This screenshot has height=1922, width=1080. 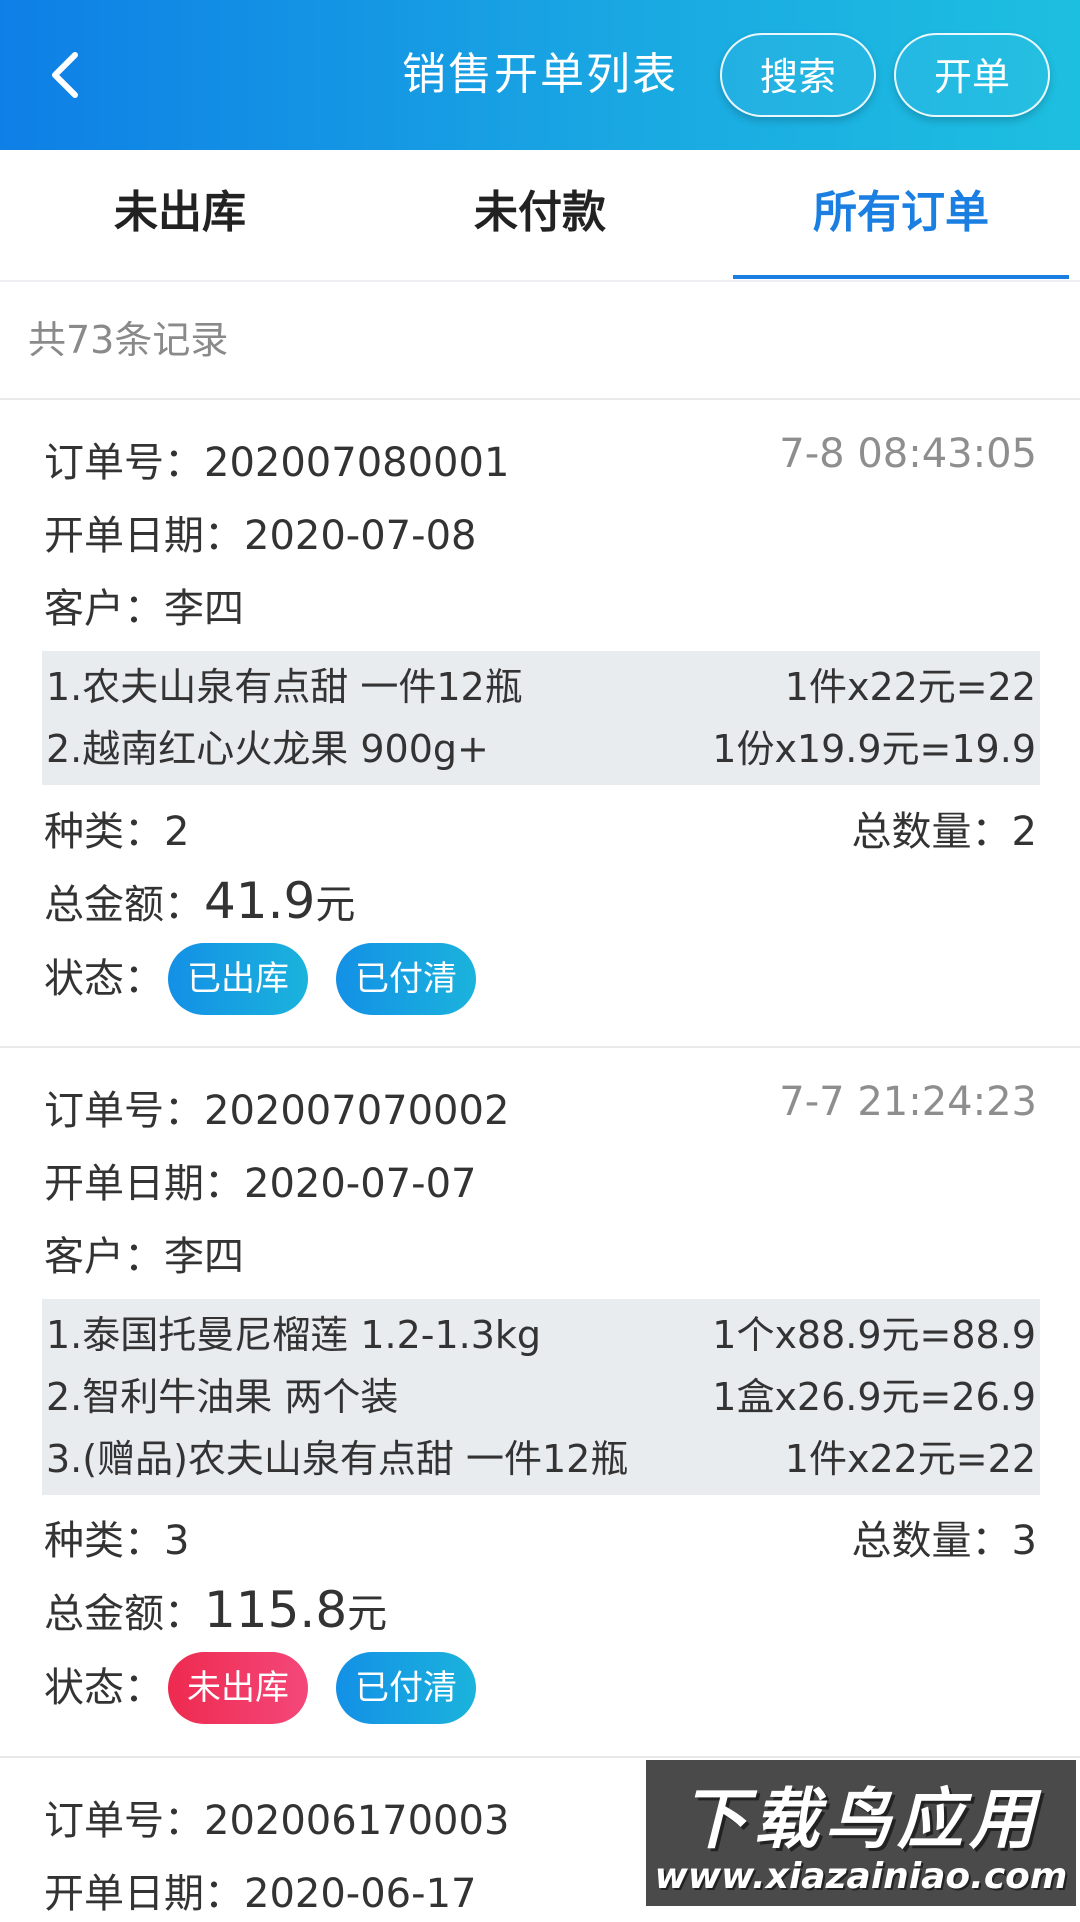 What do you see at coordinates (238, 1688) in the screenshot?
I see `status-badge: 未出库` at bounding box center [238, 1688].